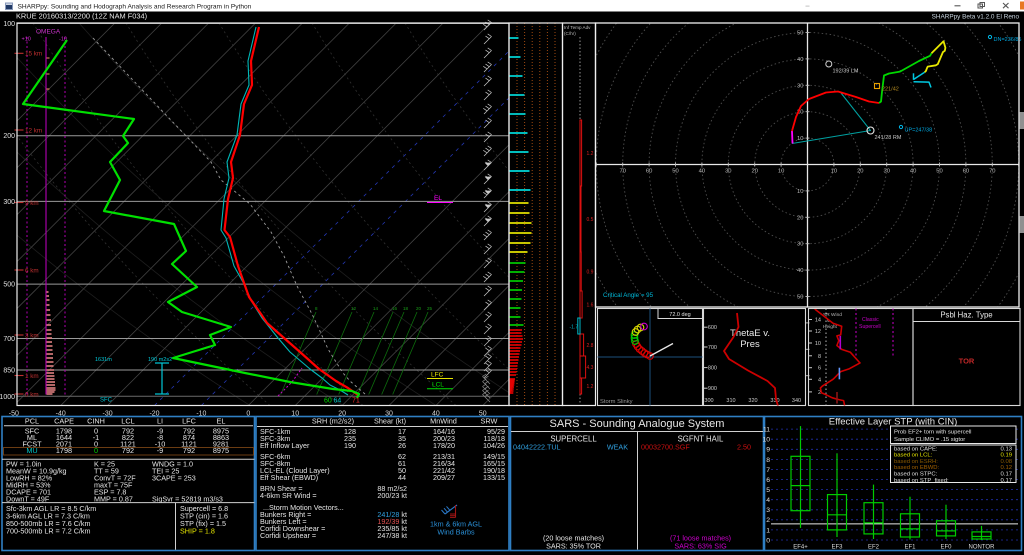  What do you see at coordinates (285, 445) in the screenshot?
I see `svg-text: Eff Inflow Layer` at bounding box center [285, 445].